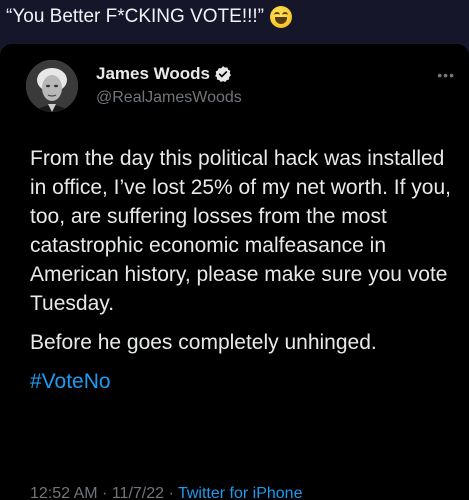 The image size is (469, 500). What do you see at coordinates (153, 74) in the screenshot?
I see `author-name: James Woods` at bounding box center [153, 74].